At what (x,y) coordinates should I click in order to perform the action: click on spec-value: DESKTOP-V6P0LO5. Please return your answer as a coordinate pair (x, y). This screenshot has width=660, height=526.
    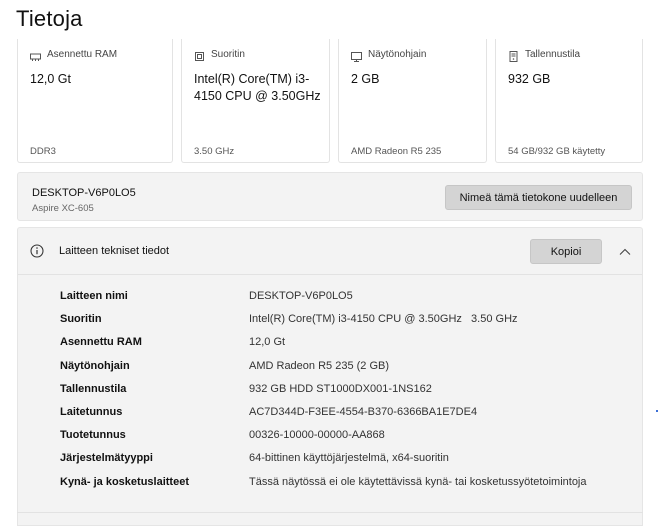
    Looking at the image, I should click on (301, 296).